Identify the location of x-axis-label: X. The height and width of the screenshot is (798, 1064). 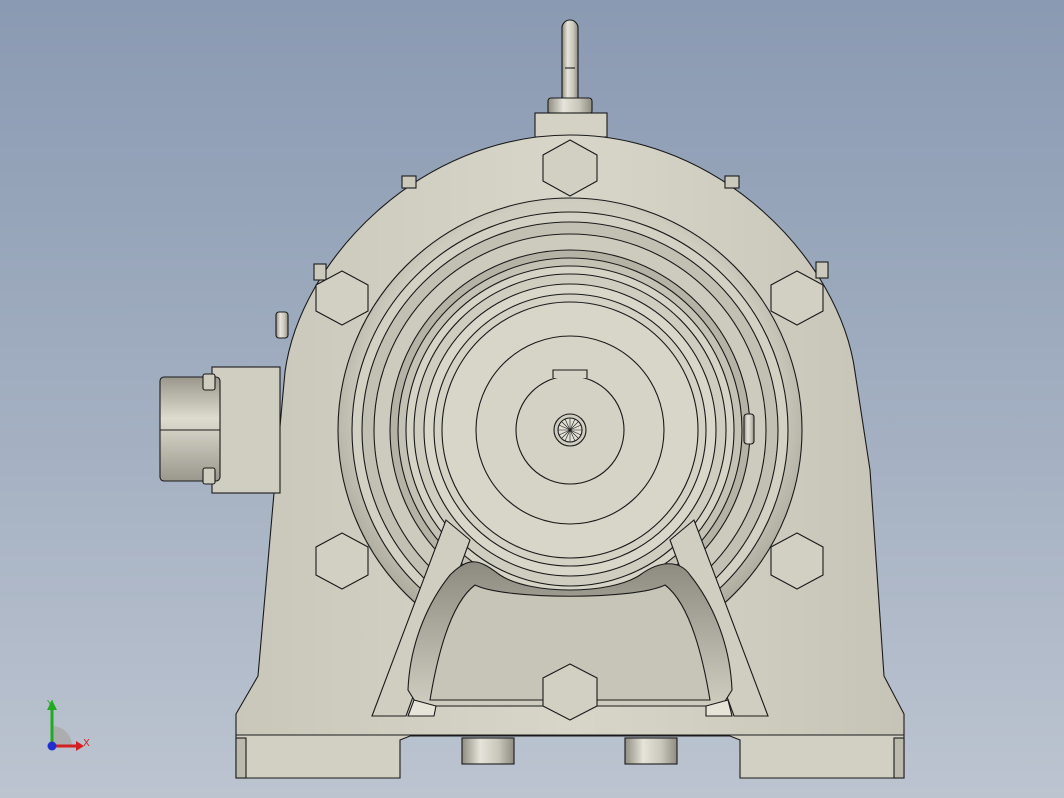
(86, 743).